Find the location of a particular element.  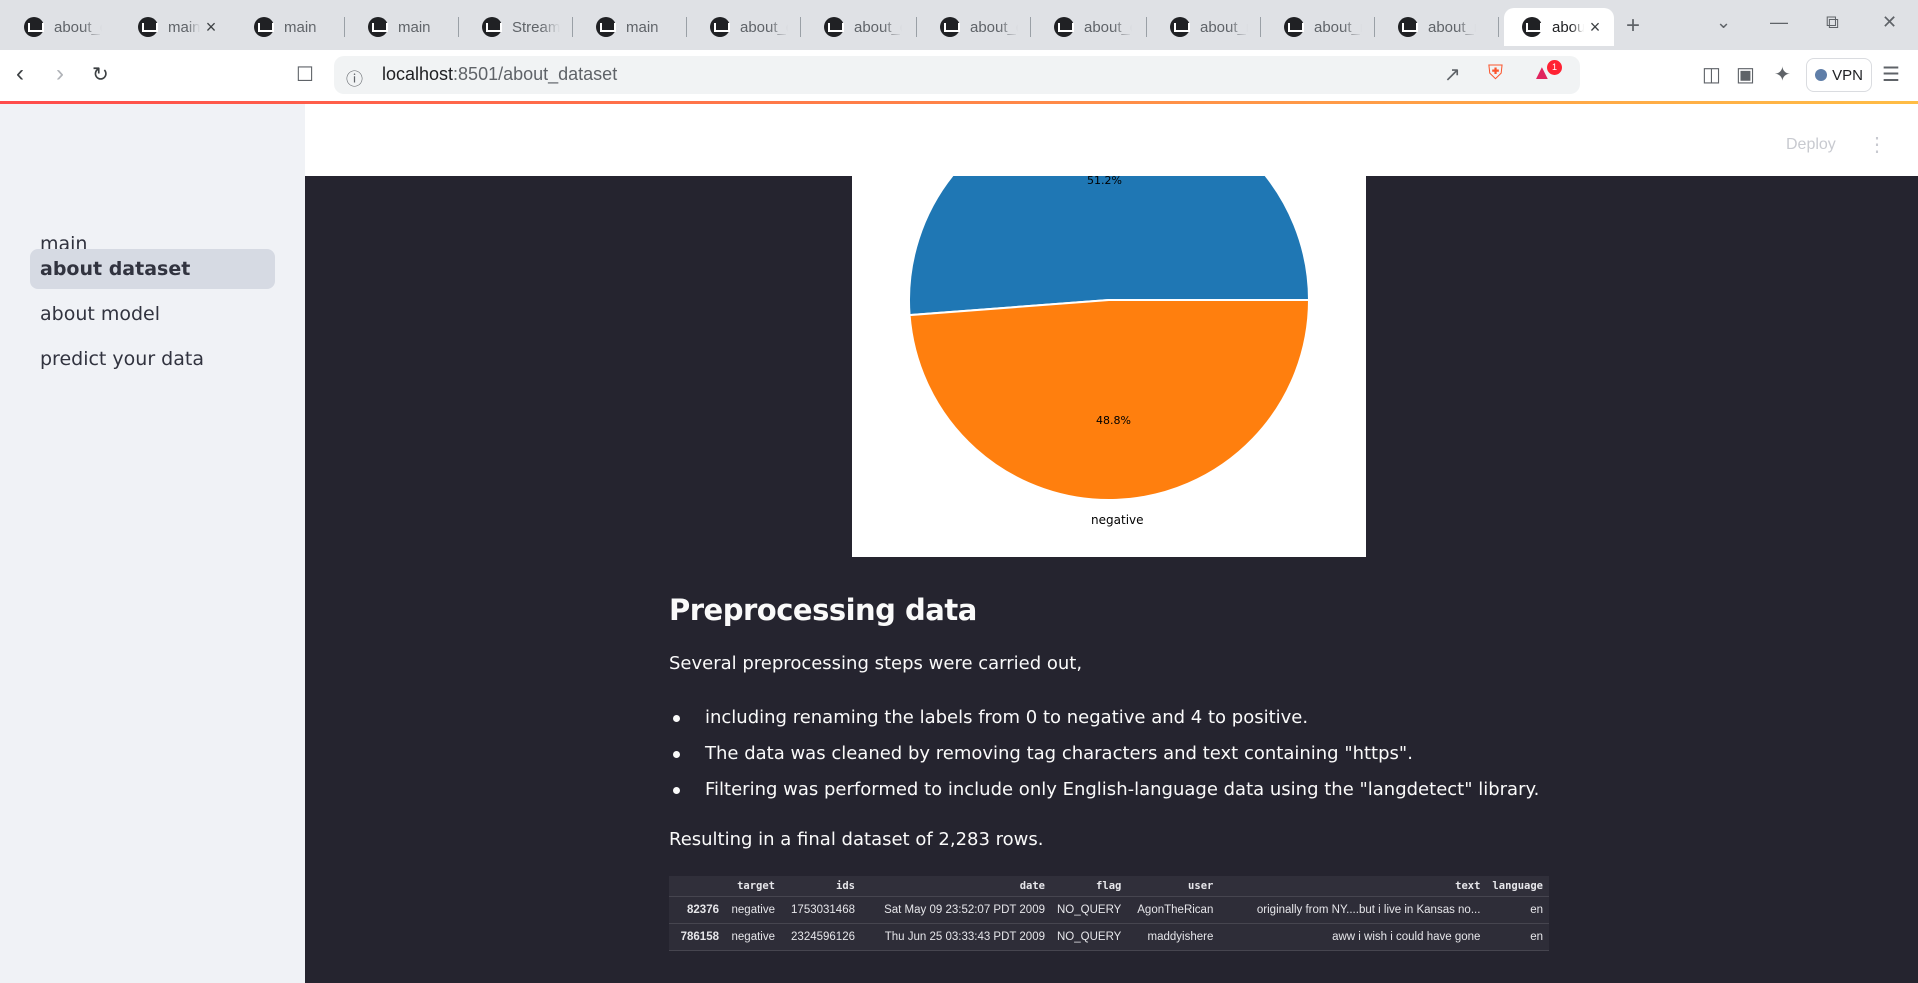

browser-tab: about_dataset× is located at coordinates (1559, 27).